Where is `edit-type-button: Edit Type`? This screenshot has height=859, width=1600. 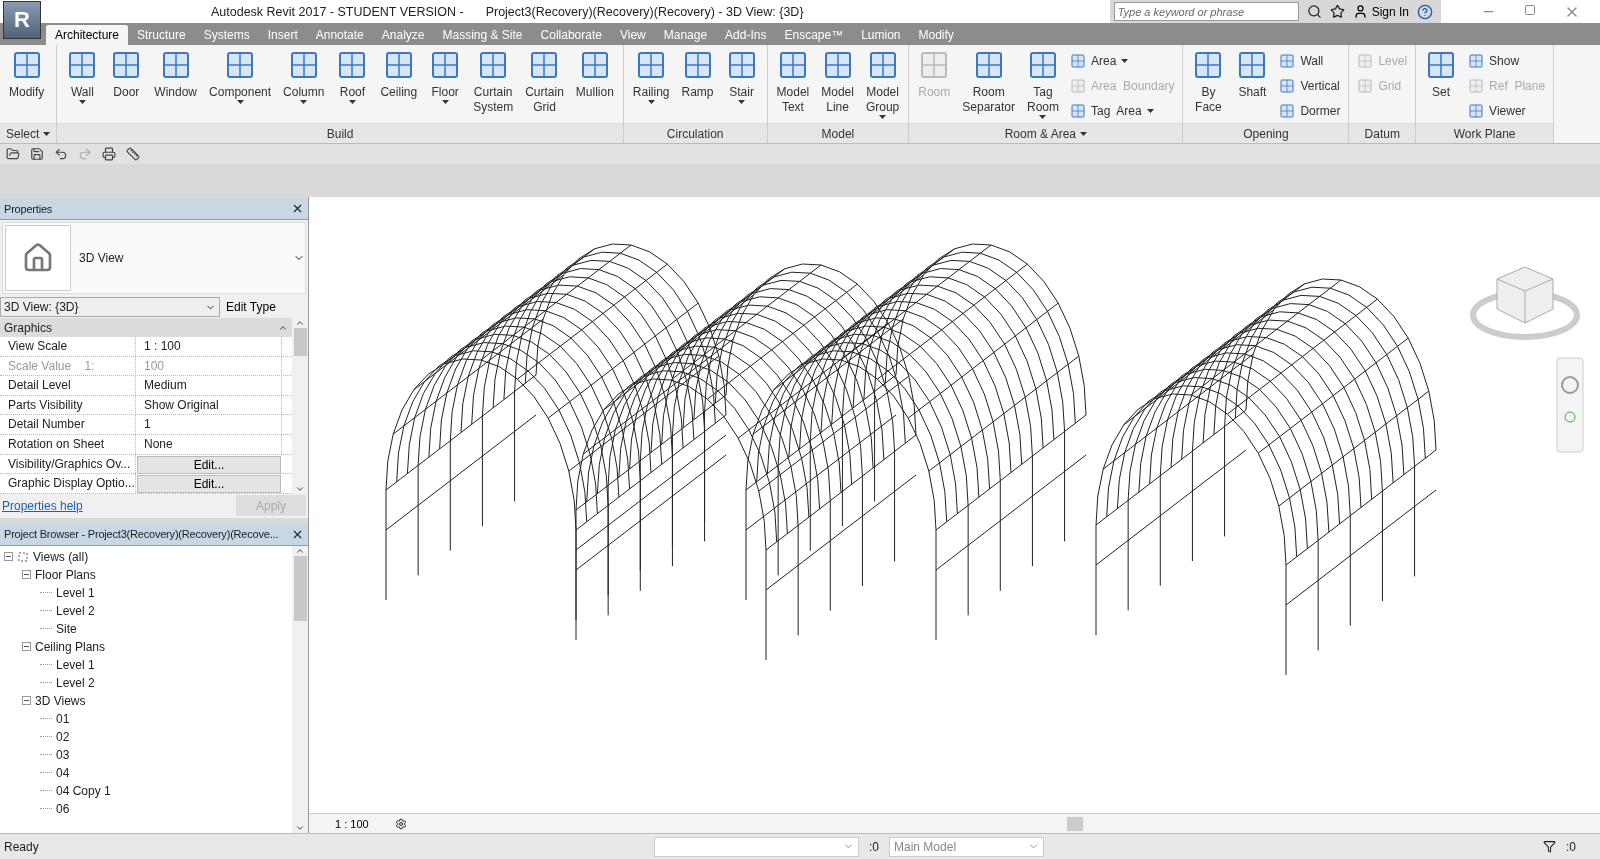
edit-type-button: Edit Type is located at coordinates (251, 307).